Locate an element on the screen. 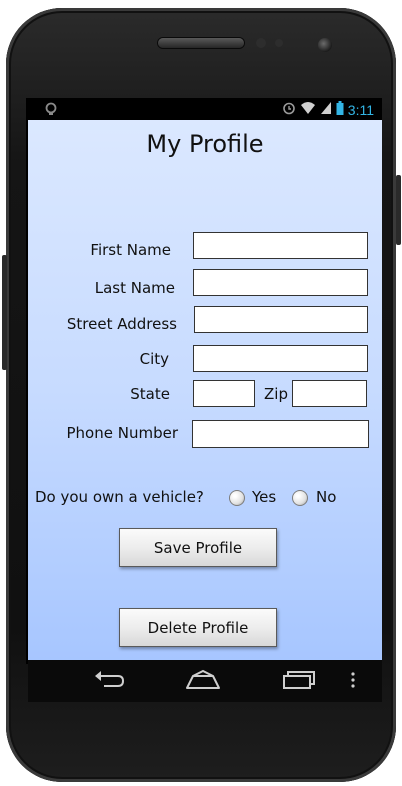 Image resolution: width=402 pixels, height=786 pixels. vehicle-no-radio is located at coordinates (300, 498).